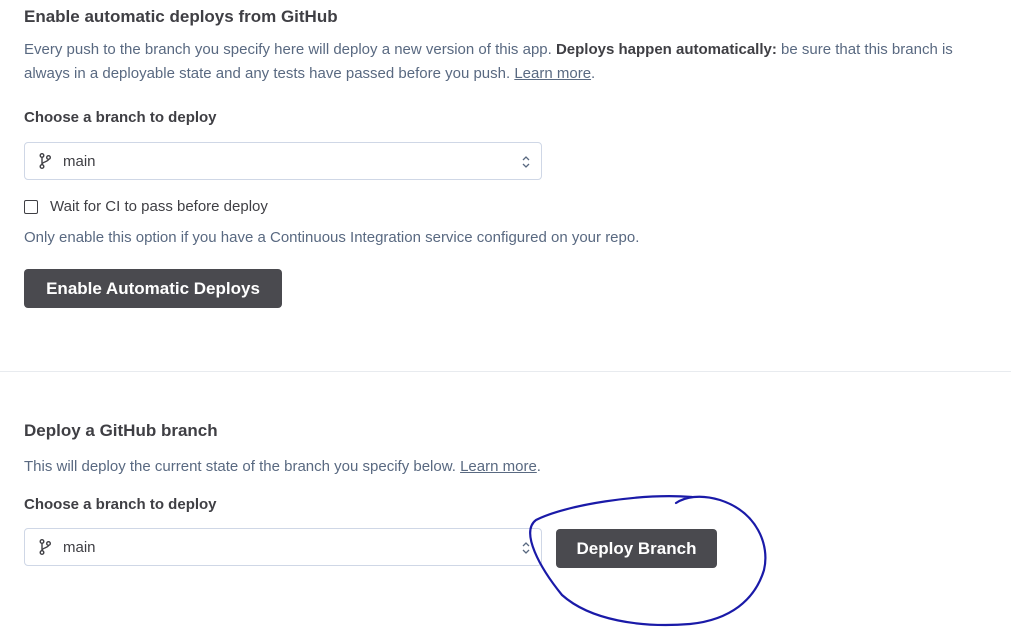 The height and width of the screenshot is (627, 1011). I want to click on auto-deploy-branch-select: main, so click(283, 161).